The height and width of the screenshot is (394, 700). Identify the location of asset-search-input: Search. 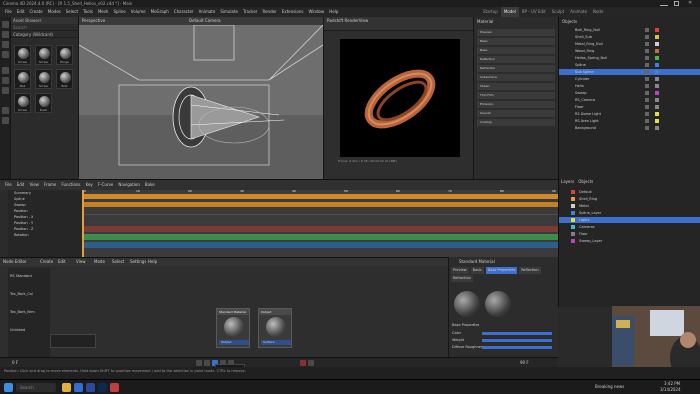
(44, 27).